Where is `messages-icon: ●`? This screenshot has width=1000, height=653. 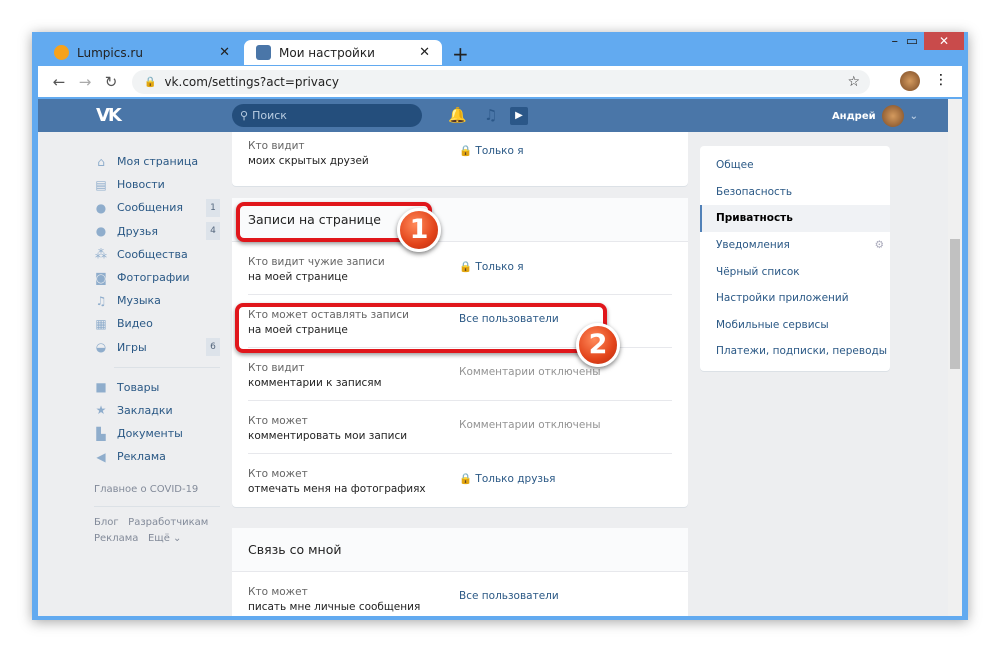
messages-icon: ● is located at coordinates (101, 207).